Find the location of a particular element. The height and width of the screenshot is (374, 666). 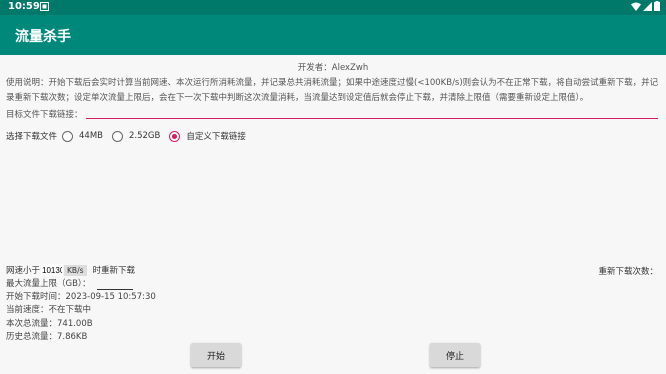

speed-unit-label: KB/s is located at coordinates (75, 270).